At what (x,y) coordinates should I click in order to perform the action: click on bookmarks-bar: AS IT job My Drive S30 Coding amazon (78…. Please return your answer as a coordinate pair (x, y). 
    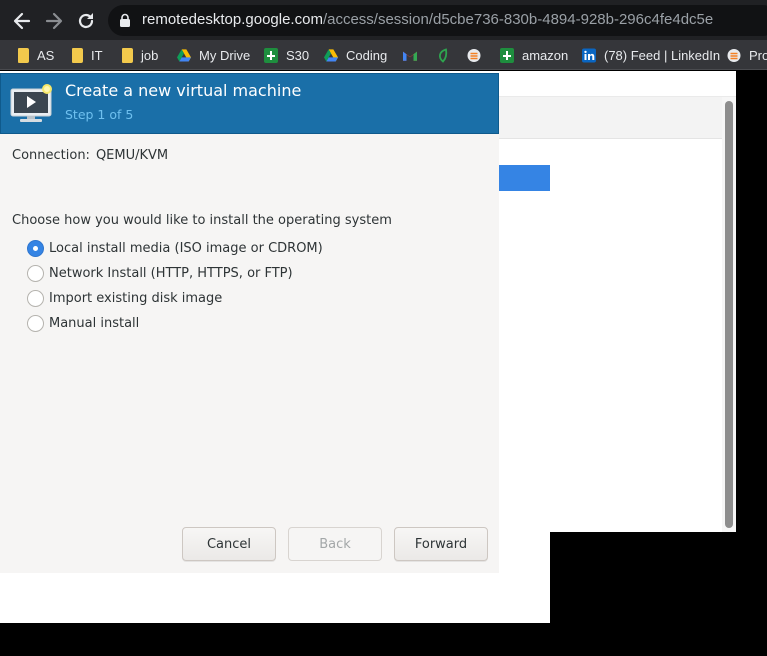
    Looking at the image, I should click on (383, 55).